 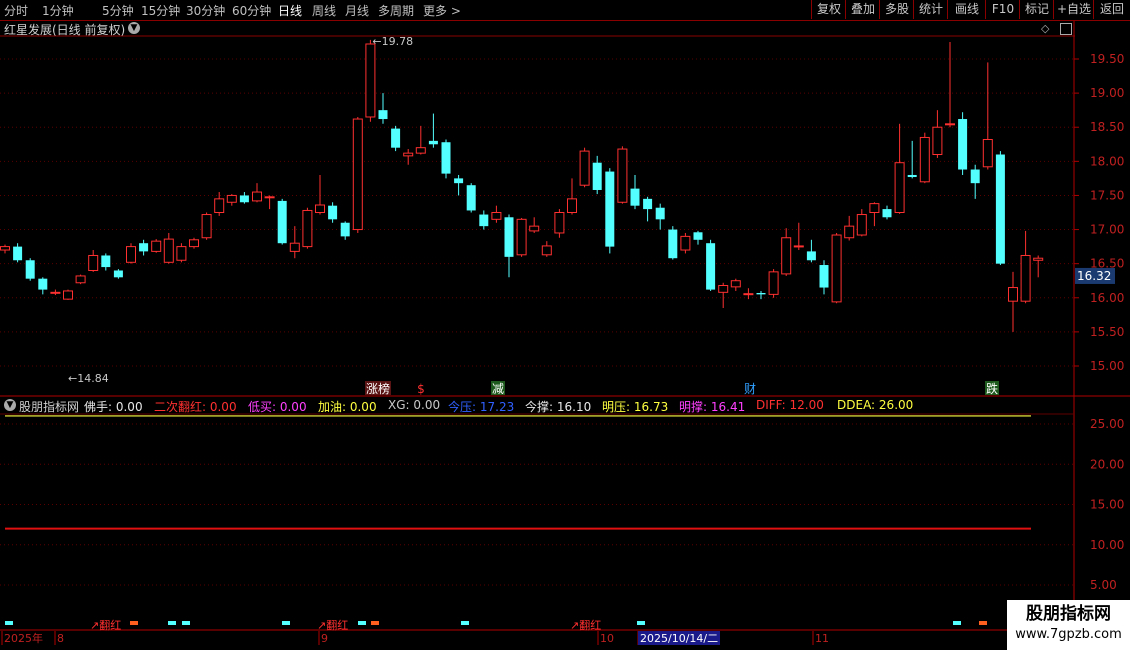 I want to click on event-marker: $, so click(x=421, y=389).